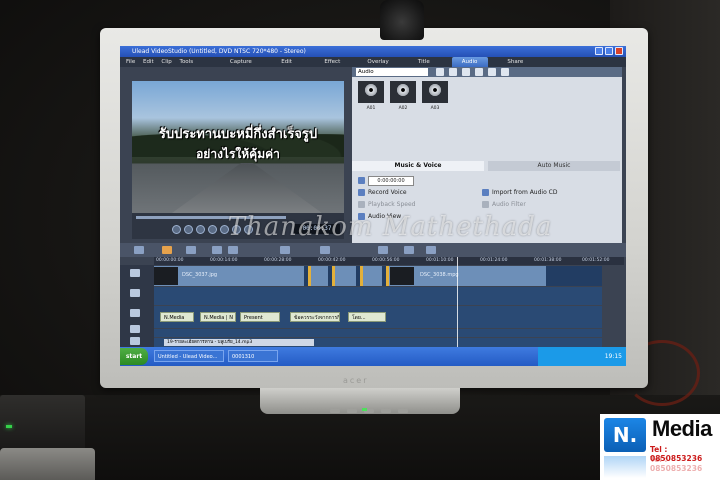  I want to click on audio-clip-label: A01, so click(371, 108).